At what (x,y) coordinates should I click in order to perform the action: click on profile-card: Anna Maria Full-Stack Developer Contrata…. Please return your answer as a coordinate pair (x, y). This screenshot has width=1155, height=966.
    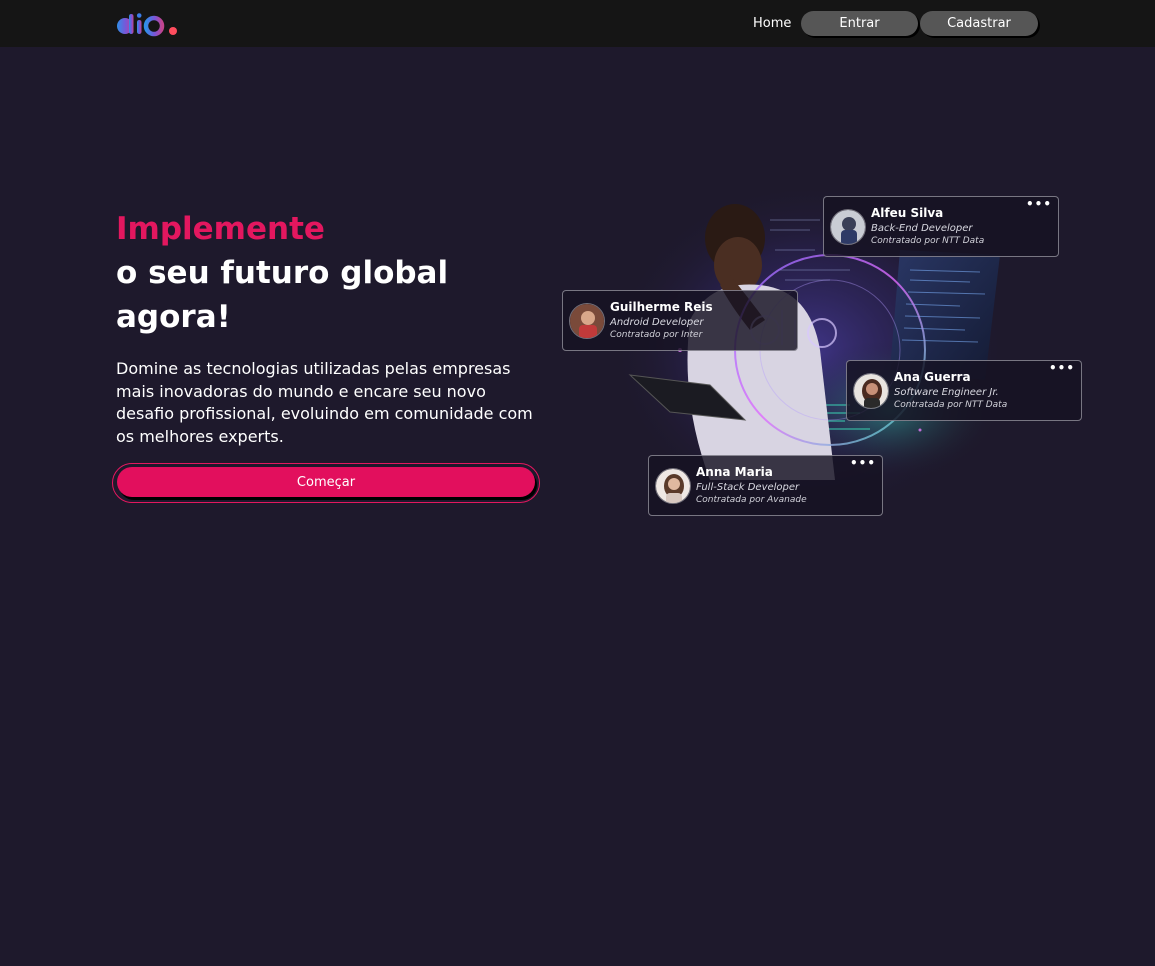
    Looking at the image, I should click on (765, 485).